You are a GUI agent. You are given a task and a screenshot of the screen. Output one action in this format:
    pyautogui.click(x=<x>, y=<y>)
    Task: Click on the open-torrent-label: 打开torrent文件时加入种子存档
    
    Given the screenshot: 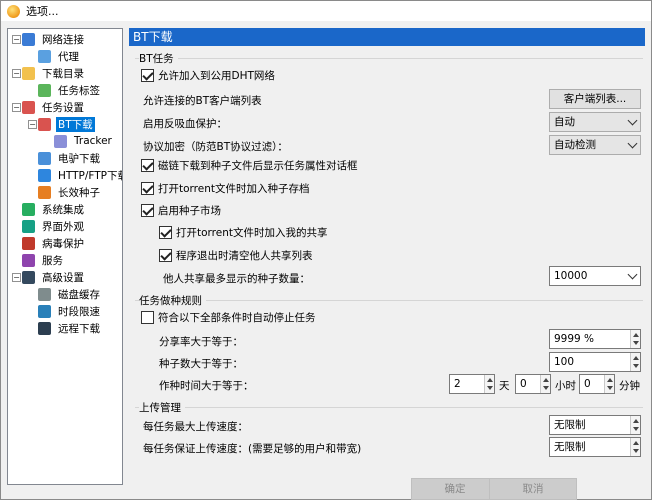 What is the action you would take?
    pyautogui.click(x=234, y=189)
    